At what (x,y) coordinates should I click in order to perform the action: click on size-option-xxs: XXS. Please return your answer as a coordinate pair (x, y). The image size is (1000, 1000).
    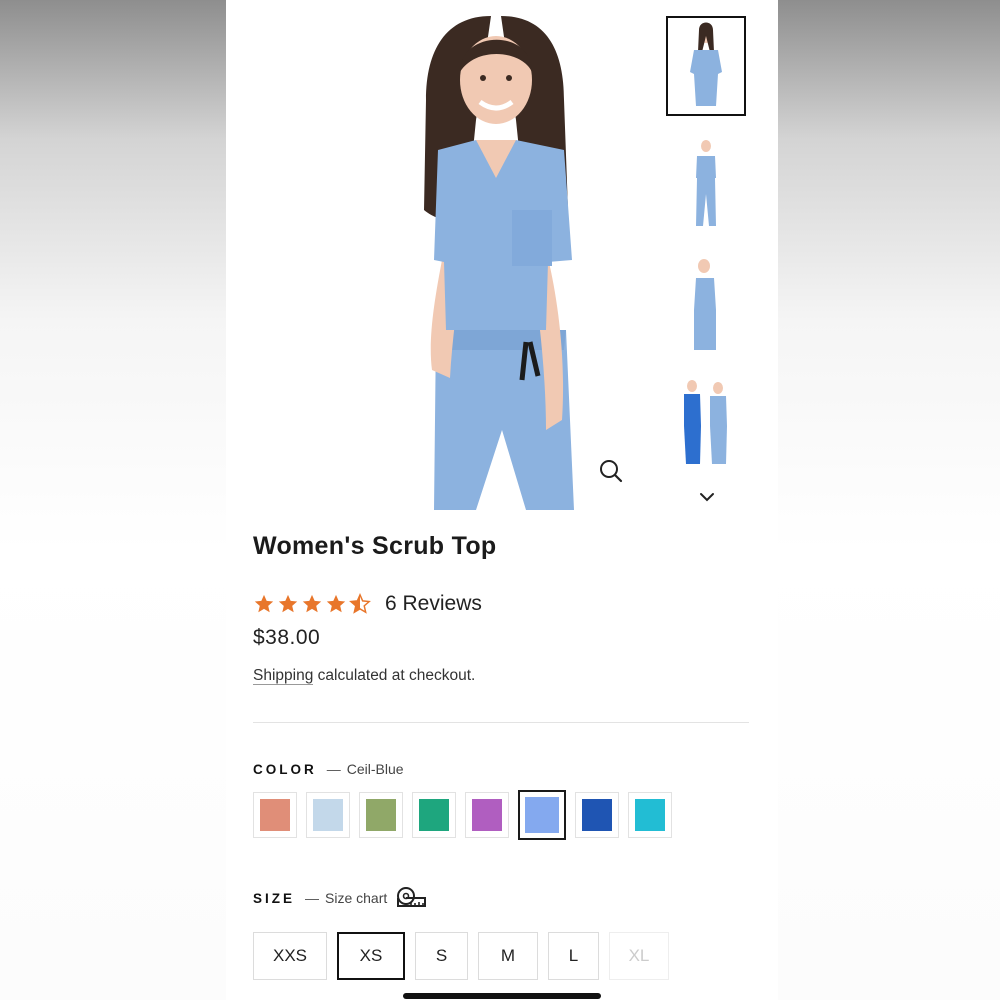
    Looking at the image, I should click on (290, 956).